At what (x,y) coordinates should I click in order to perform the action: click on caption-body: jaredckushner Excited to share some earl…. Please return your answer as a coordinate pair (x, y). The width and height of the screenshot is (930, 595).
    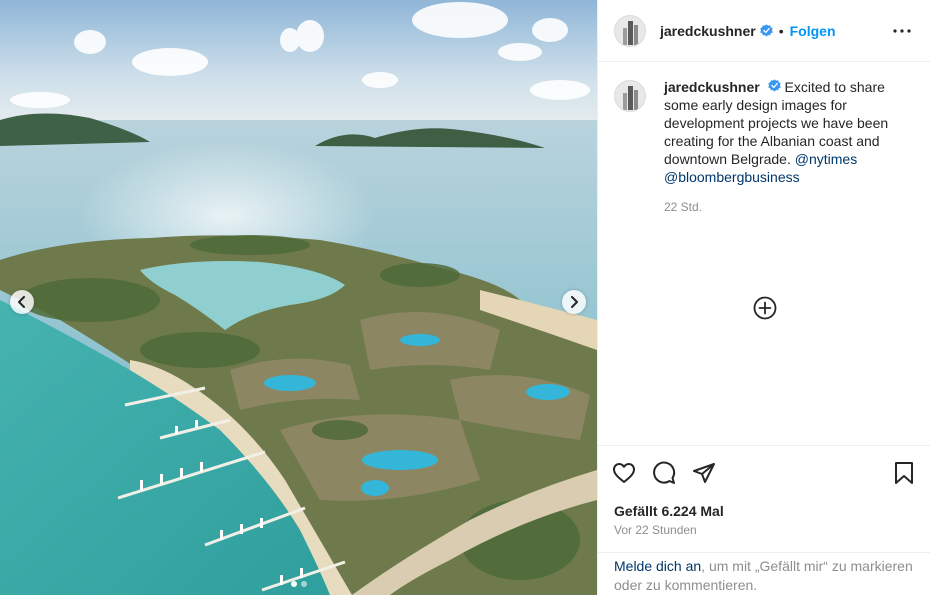
    Looking at the image, I should click on (781, 147).